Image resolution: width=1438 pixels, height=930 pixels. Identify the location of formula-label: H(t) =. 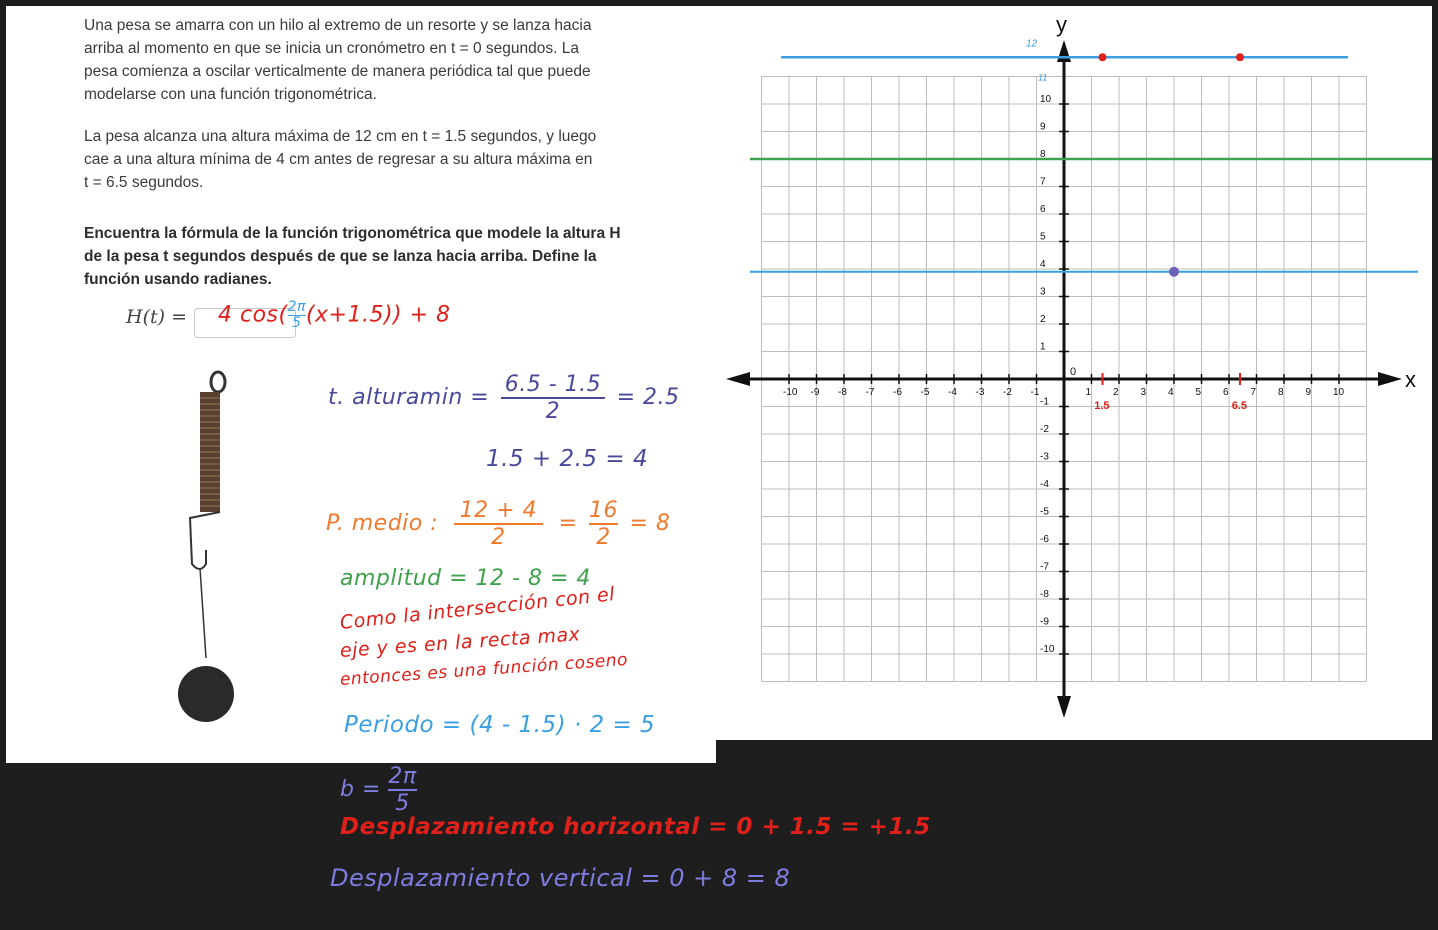
(156, 317).